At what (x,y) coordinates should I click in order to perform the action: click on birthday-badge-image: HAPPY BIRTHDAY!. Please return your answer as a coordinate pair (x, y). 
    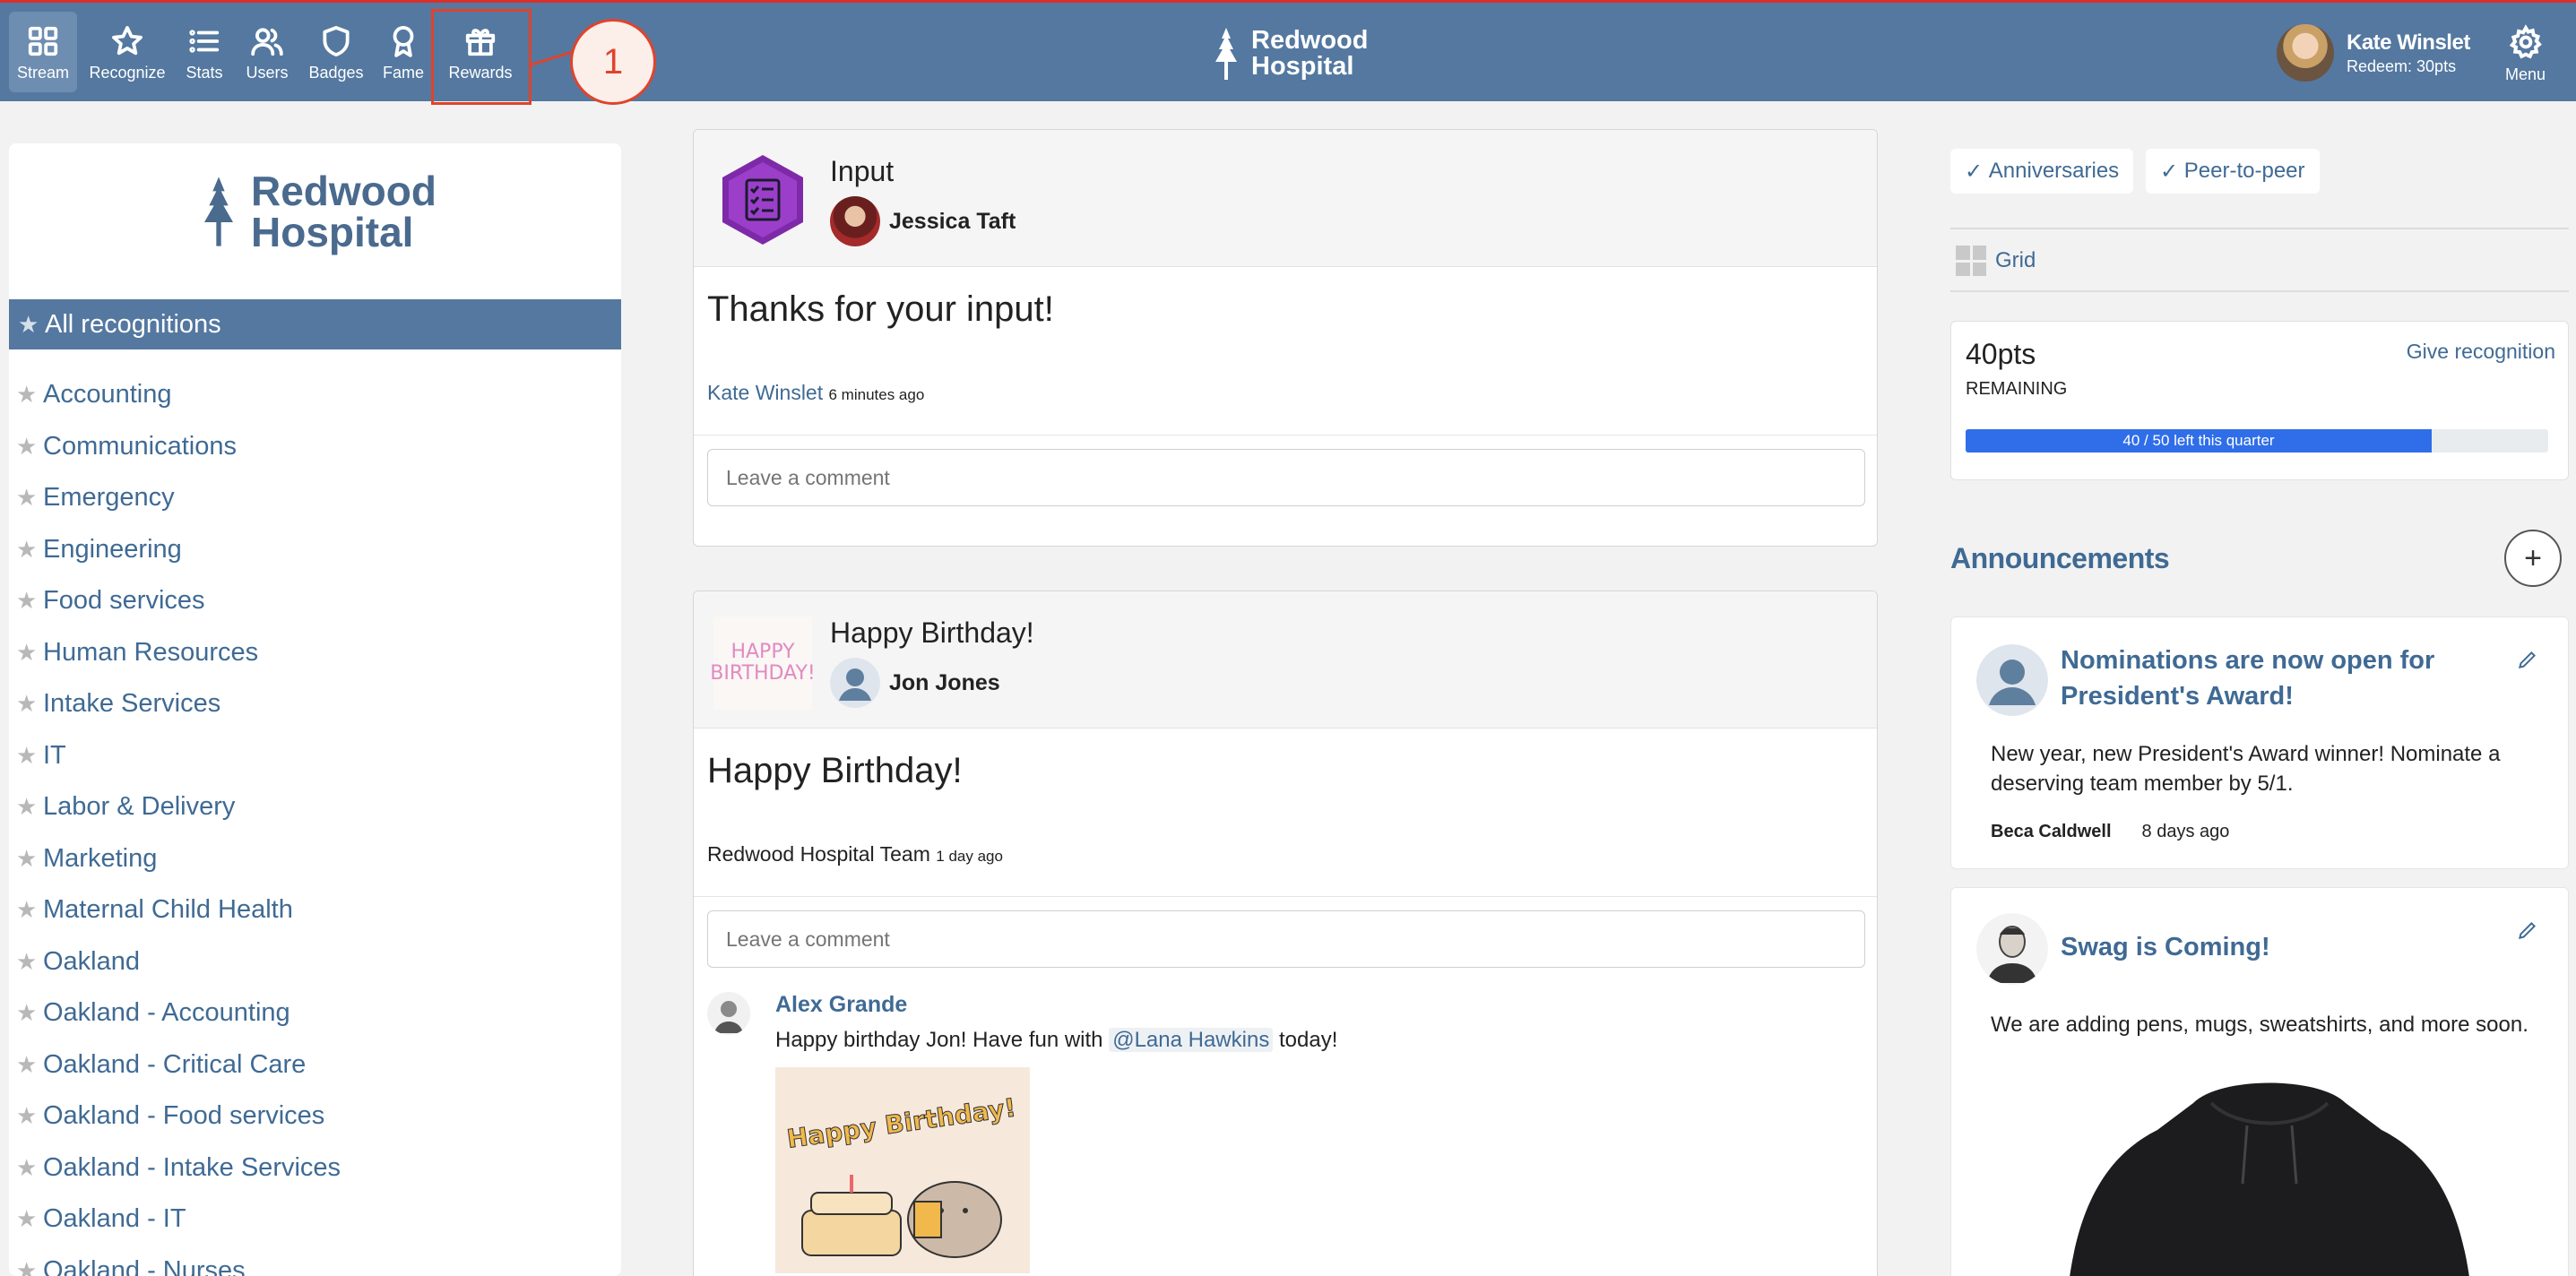
    Looking at the image, I should click on (763, 663).